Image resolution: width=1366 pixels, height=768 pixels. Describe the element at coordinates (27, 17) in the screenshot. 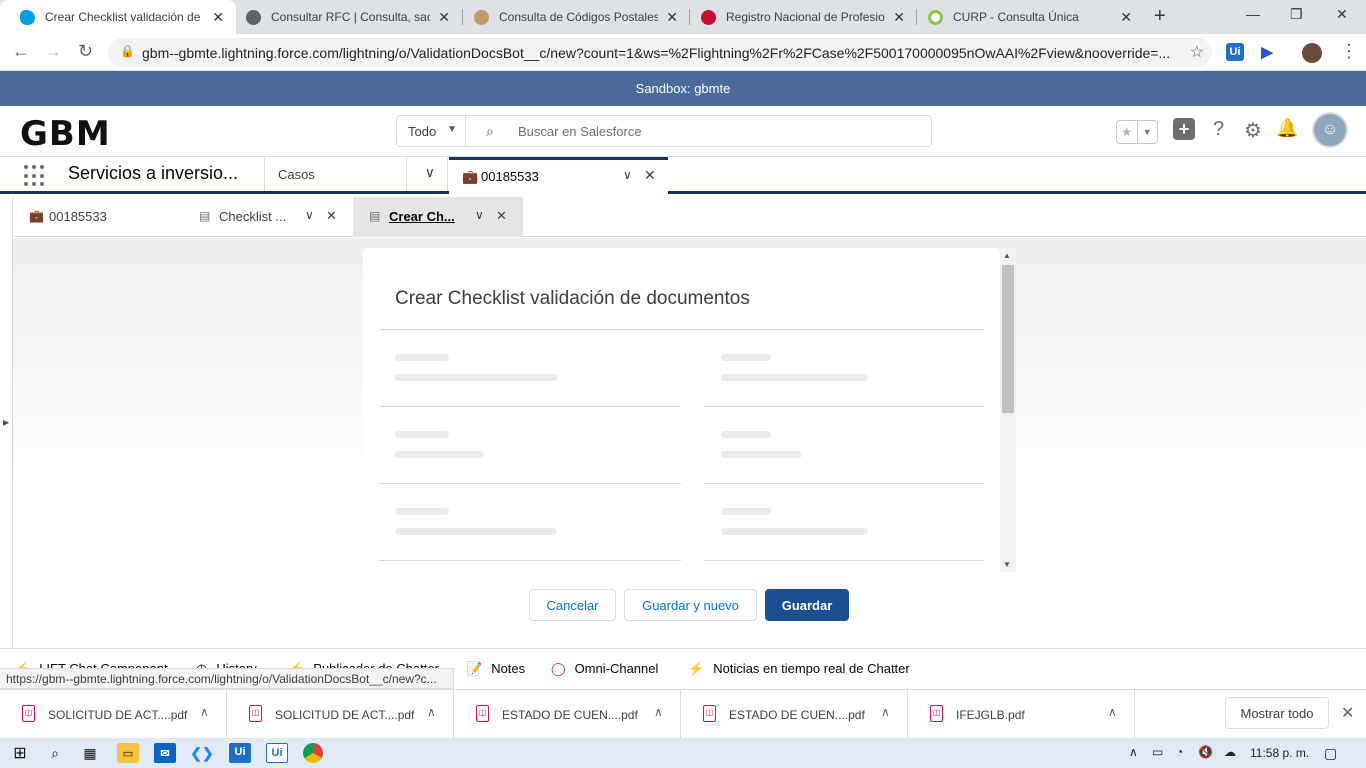

I see `salesforce-cloud-icon` at that location.